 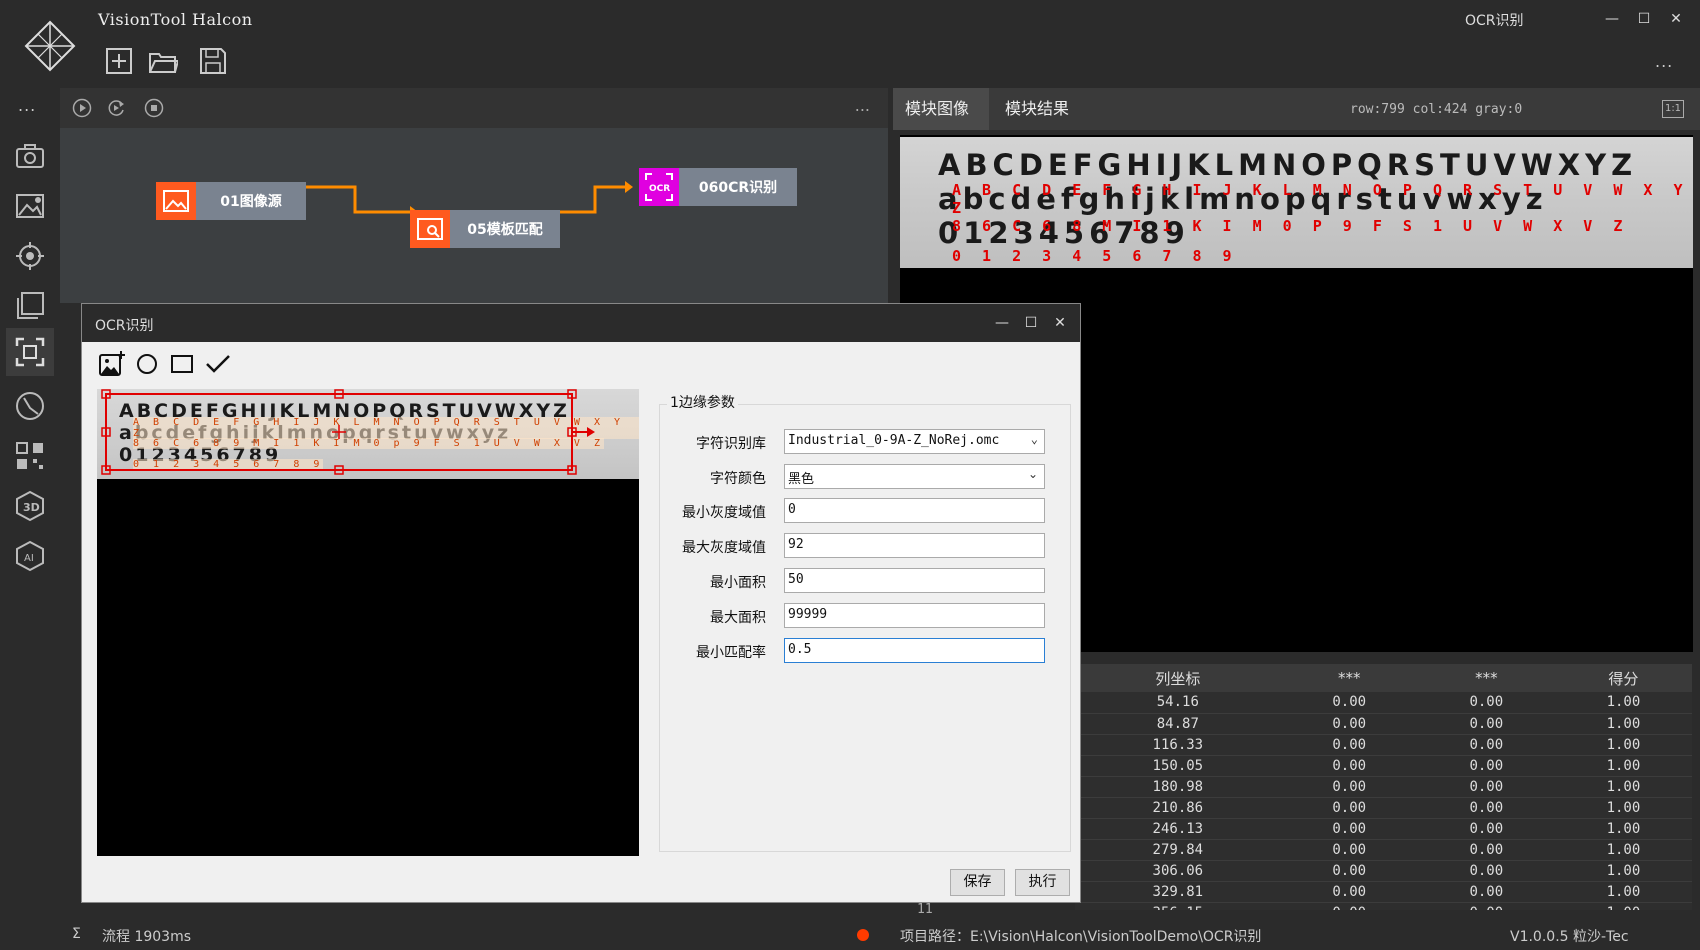 I want to click on ai-icon: AI, so click(x=30, y=556).